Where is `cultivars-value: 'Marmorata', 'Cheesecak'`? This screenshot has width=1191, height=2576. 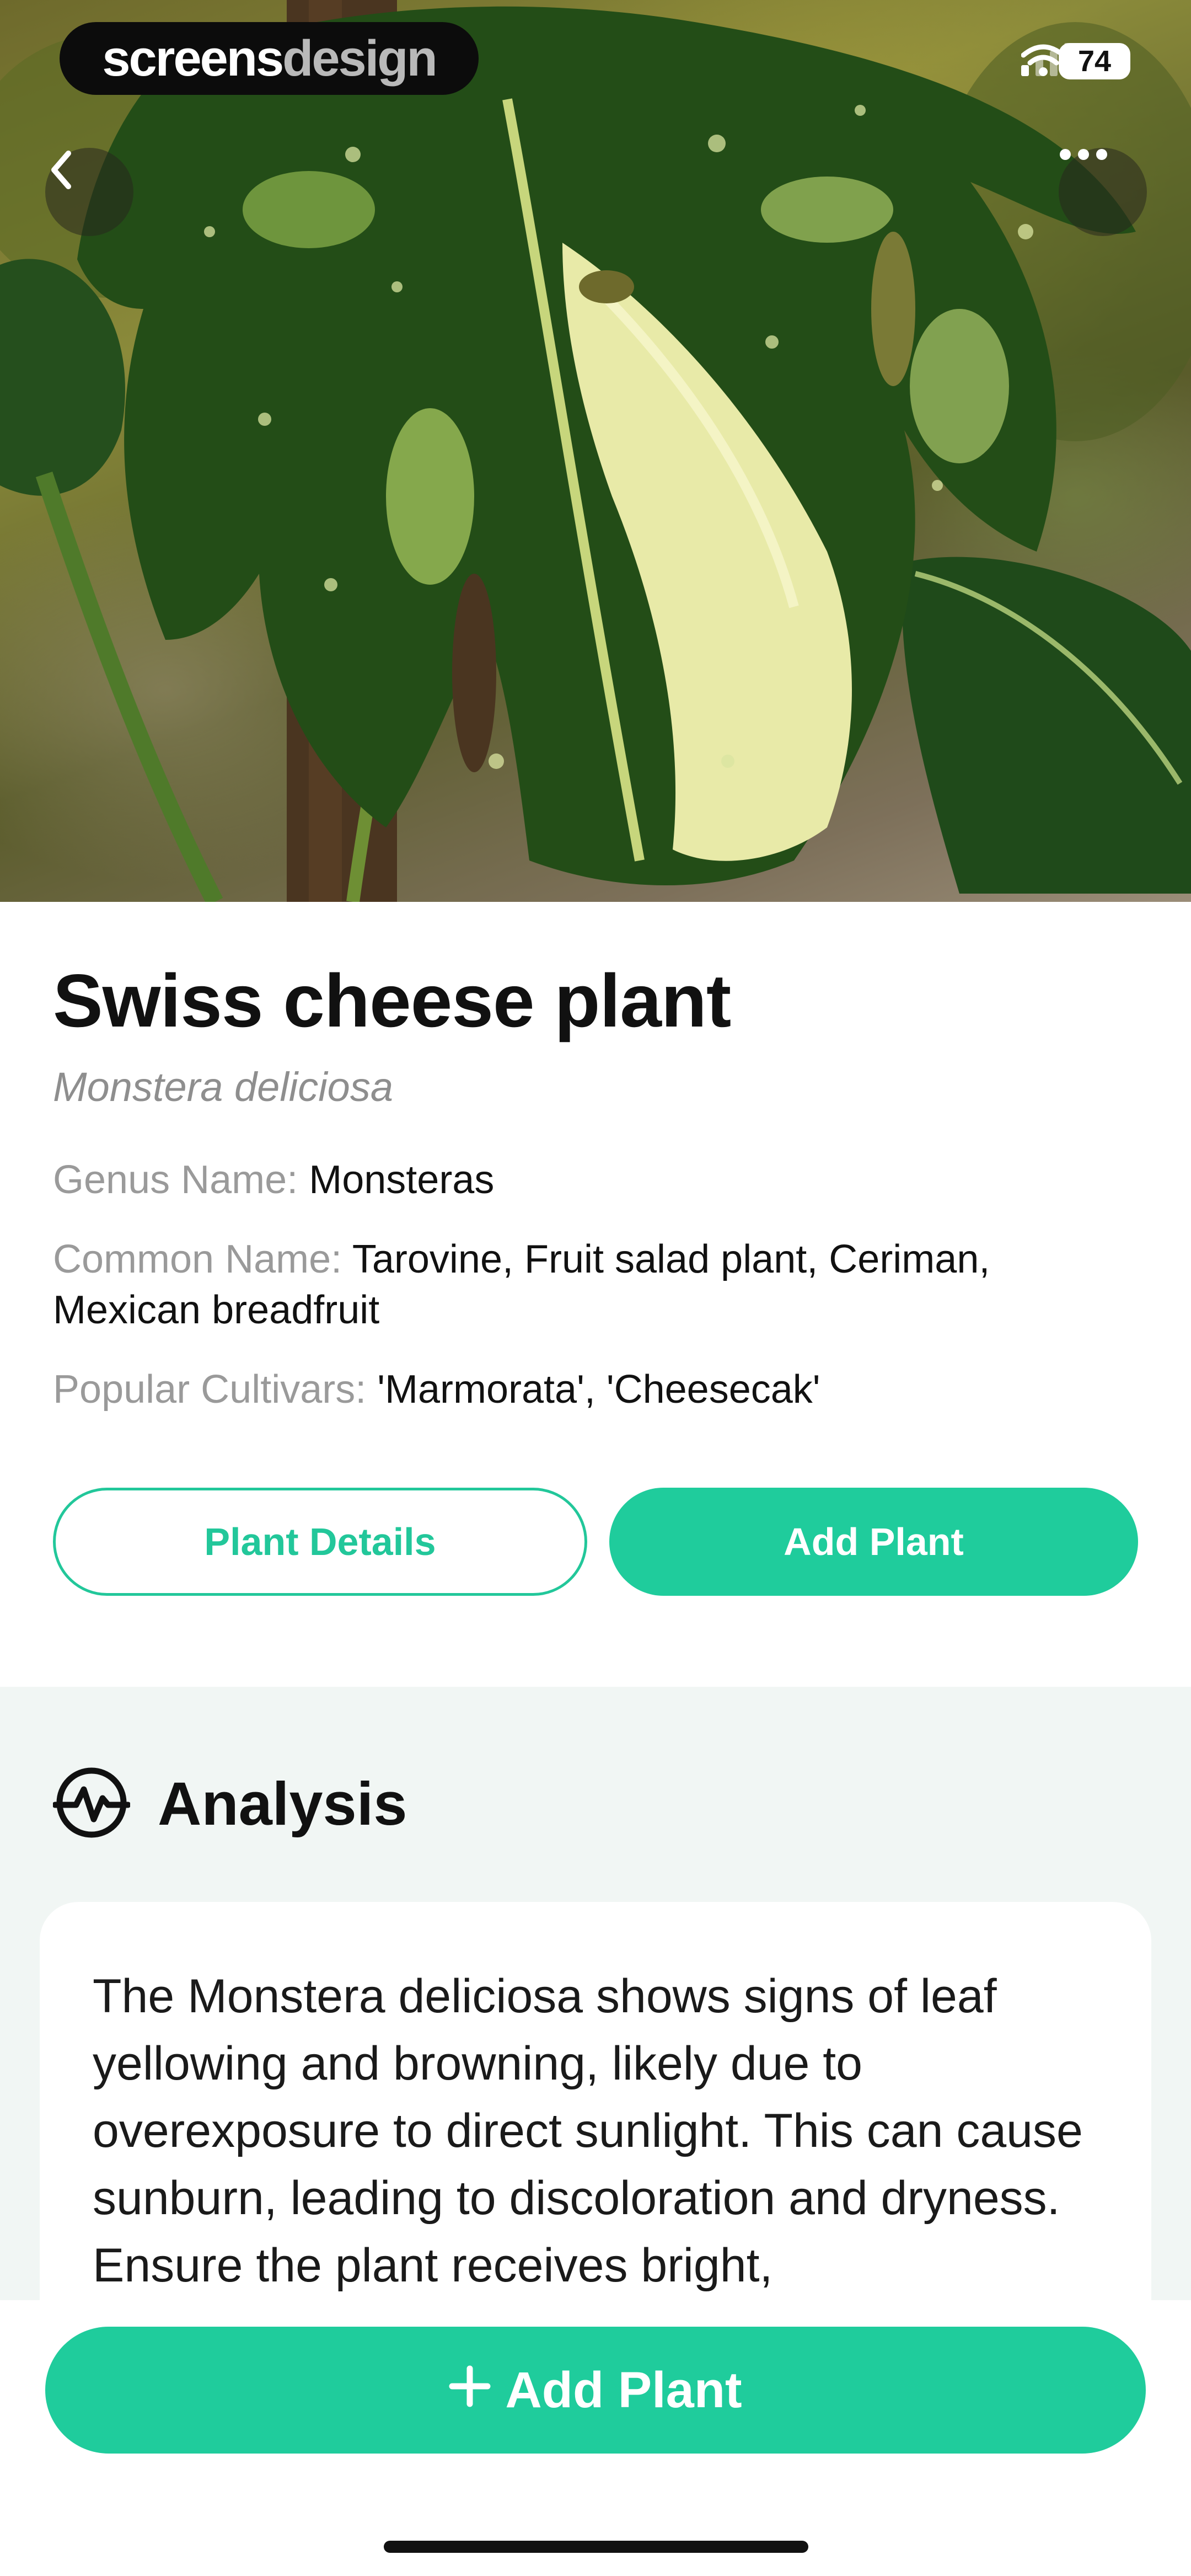 cultivars-value: 'Marmorata', 'Cheesecak' is located at coordinates (598, 1389).